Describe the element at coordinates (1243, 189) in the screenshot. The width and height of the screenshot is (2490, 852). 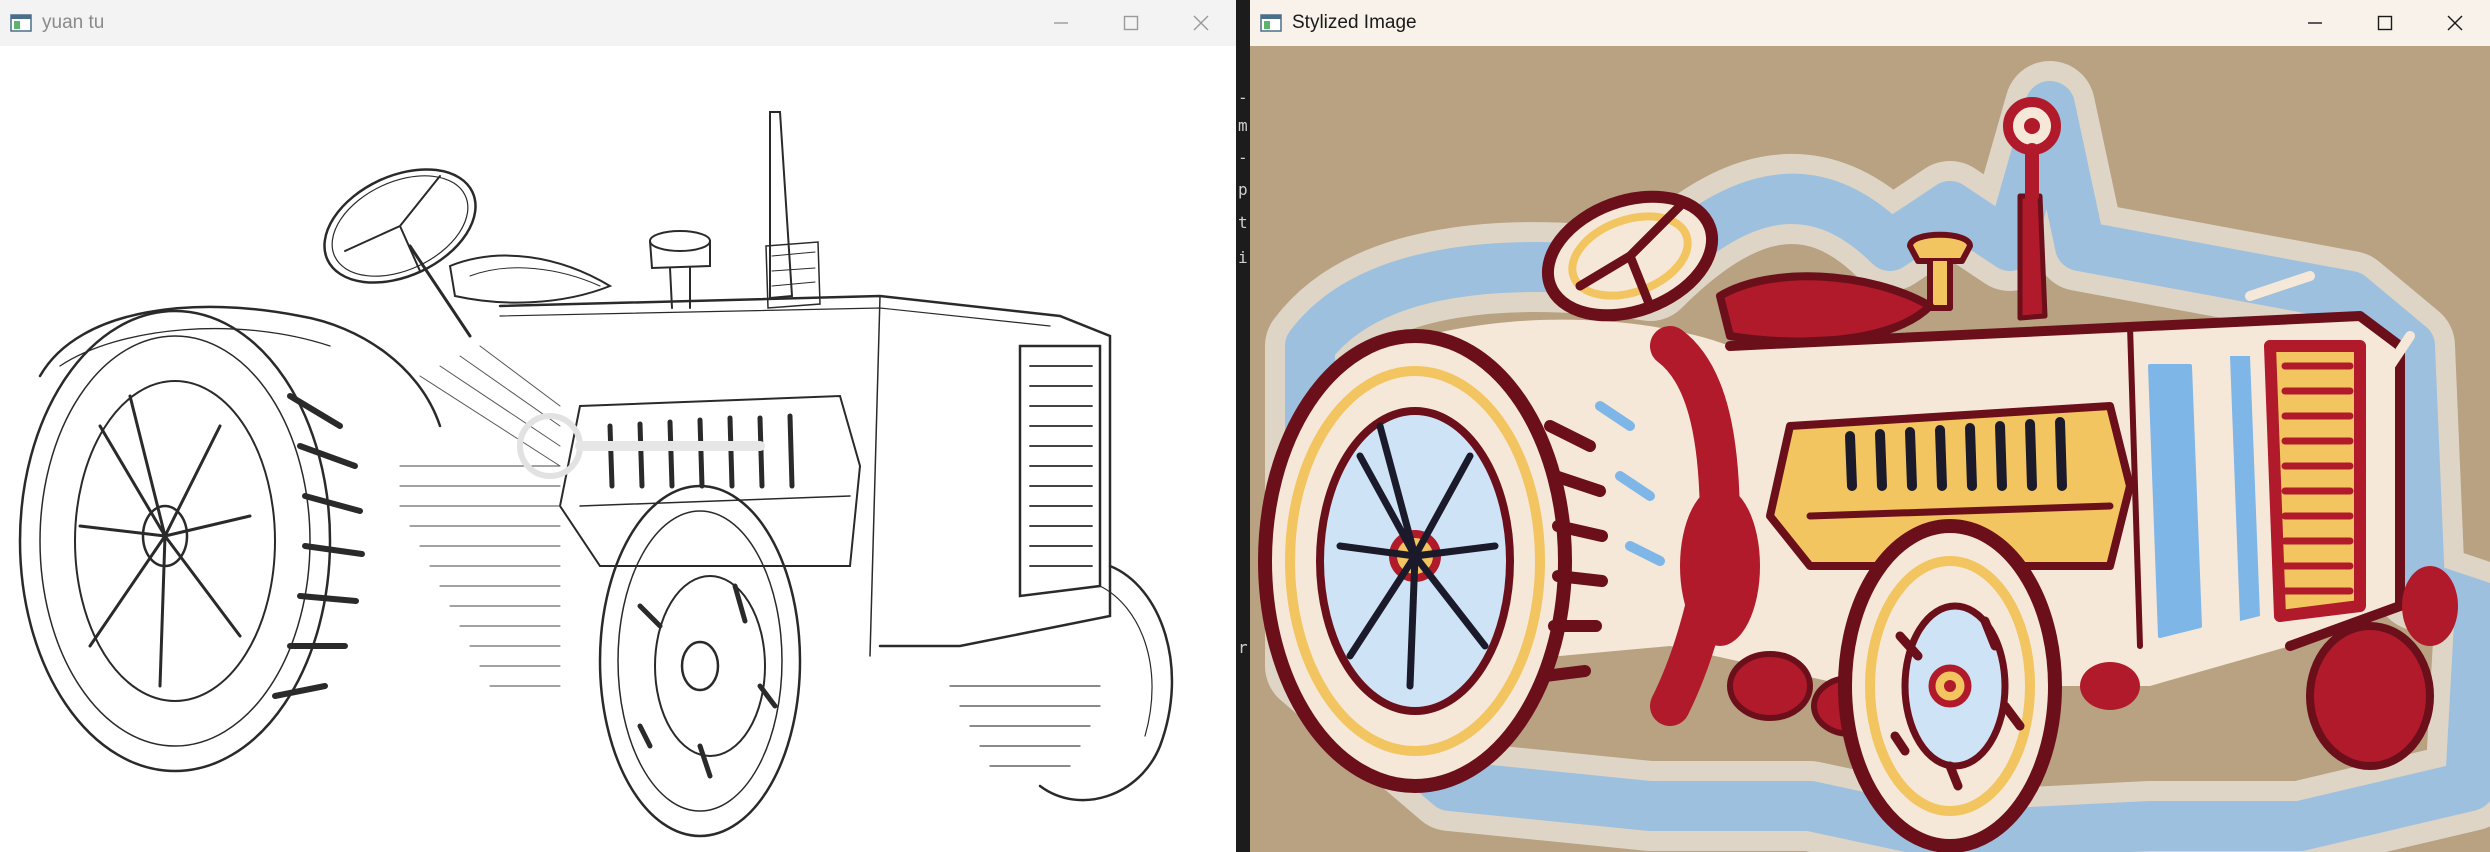
I see `terminal-glyph: p` at that location.